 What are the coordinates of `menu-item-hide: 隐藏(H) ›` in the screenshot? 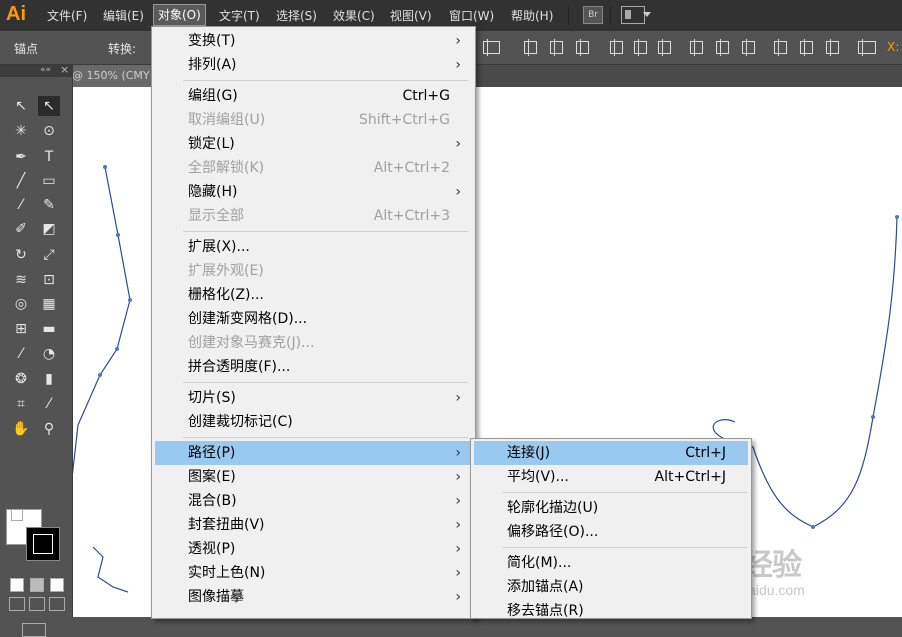 It's located at (313, 192).